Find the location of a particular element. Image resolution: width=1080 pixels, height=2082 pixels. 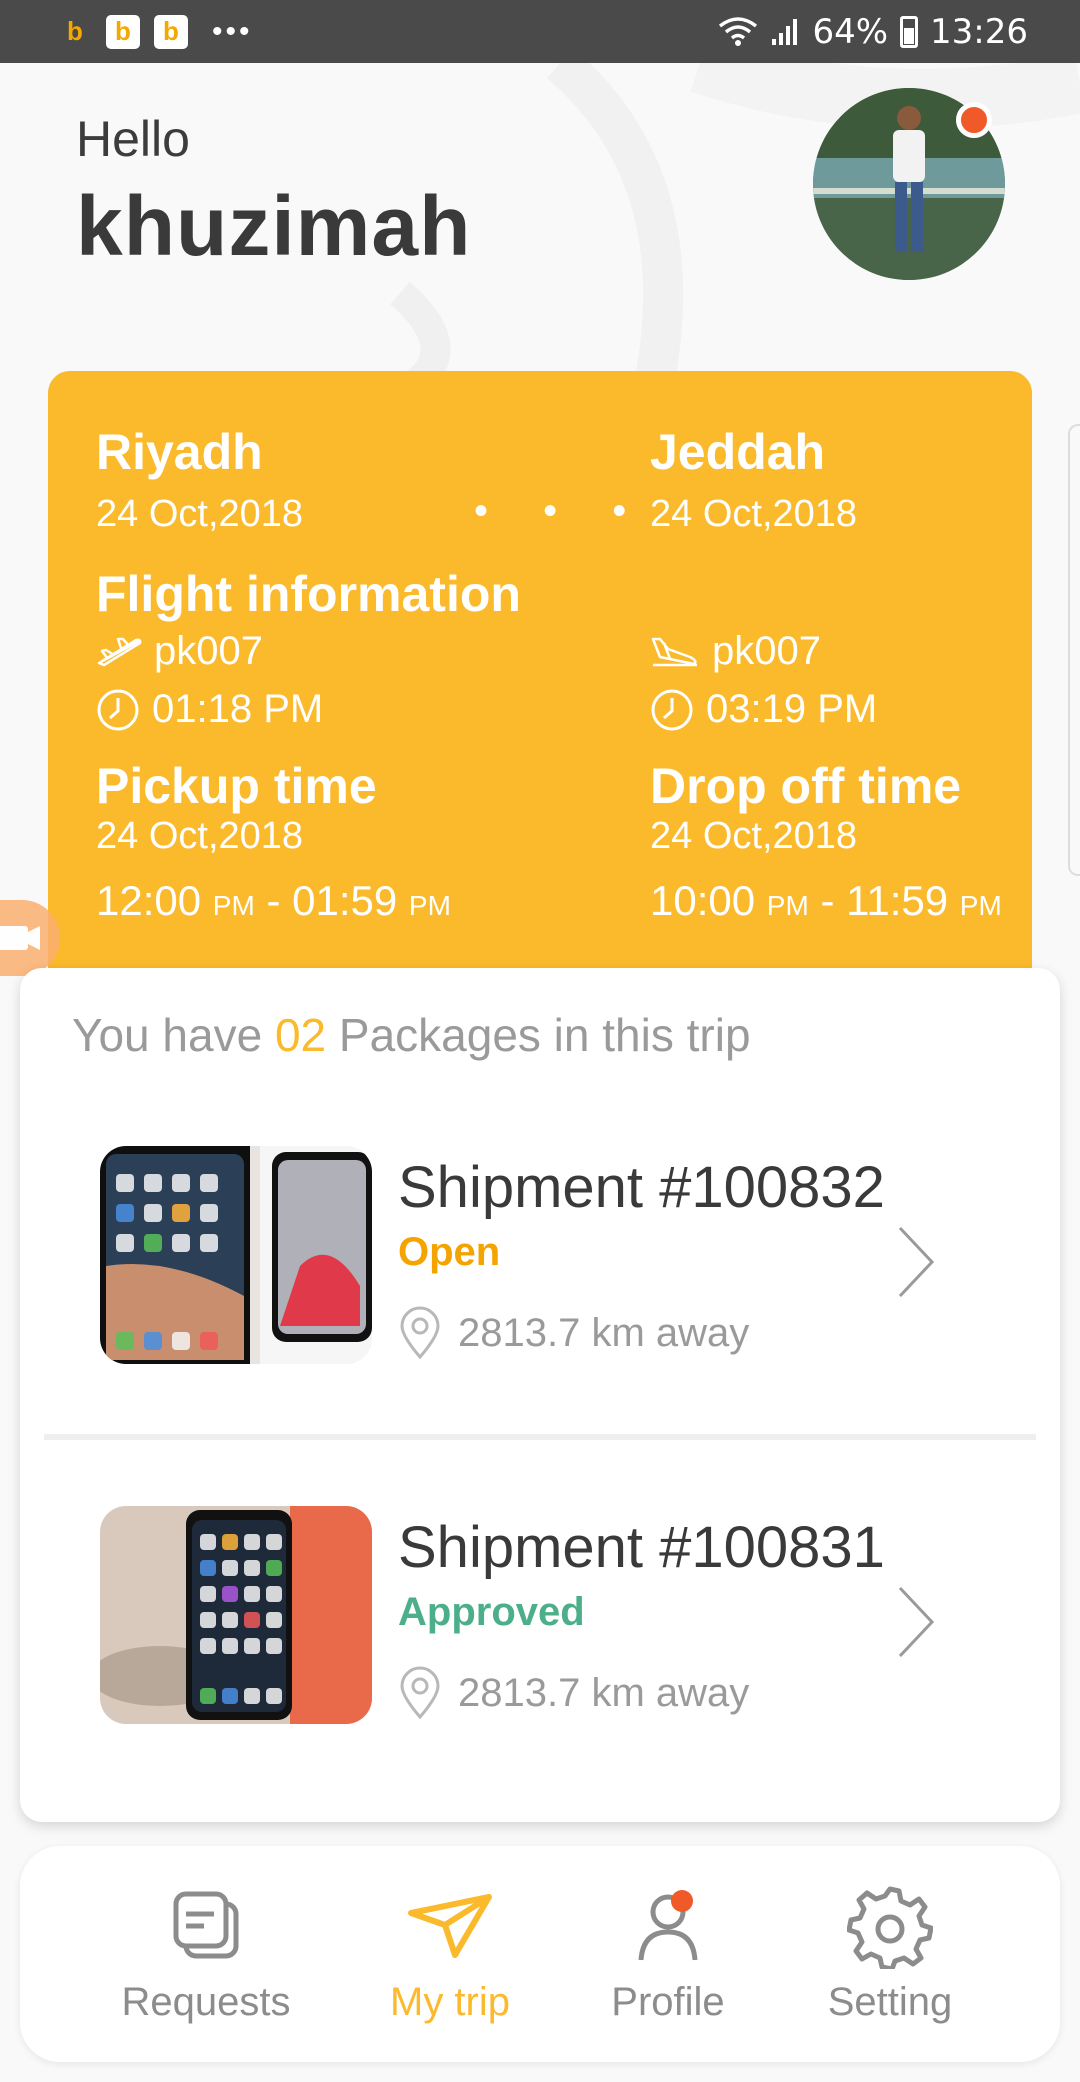

nav-label: Profile is located at coordinates (668, 2002).